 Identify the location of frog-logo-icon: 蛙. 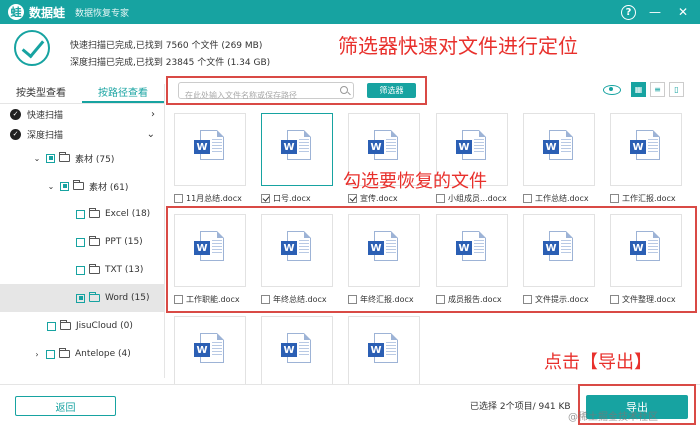
(16, 12).